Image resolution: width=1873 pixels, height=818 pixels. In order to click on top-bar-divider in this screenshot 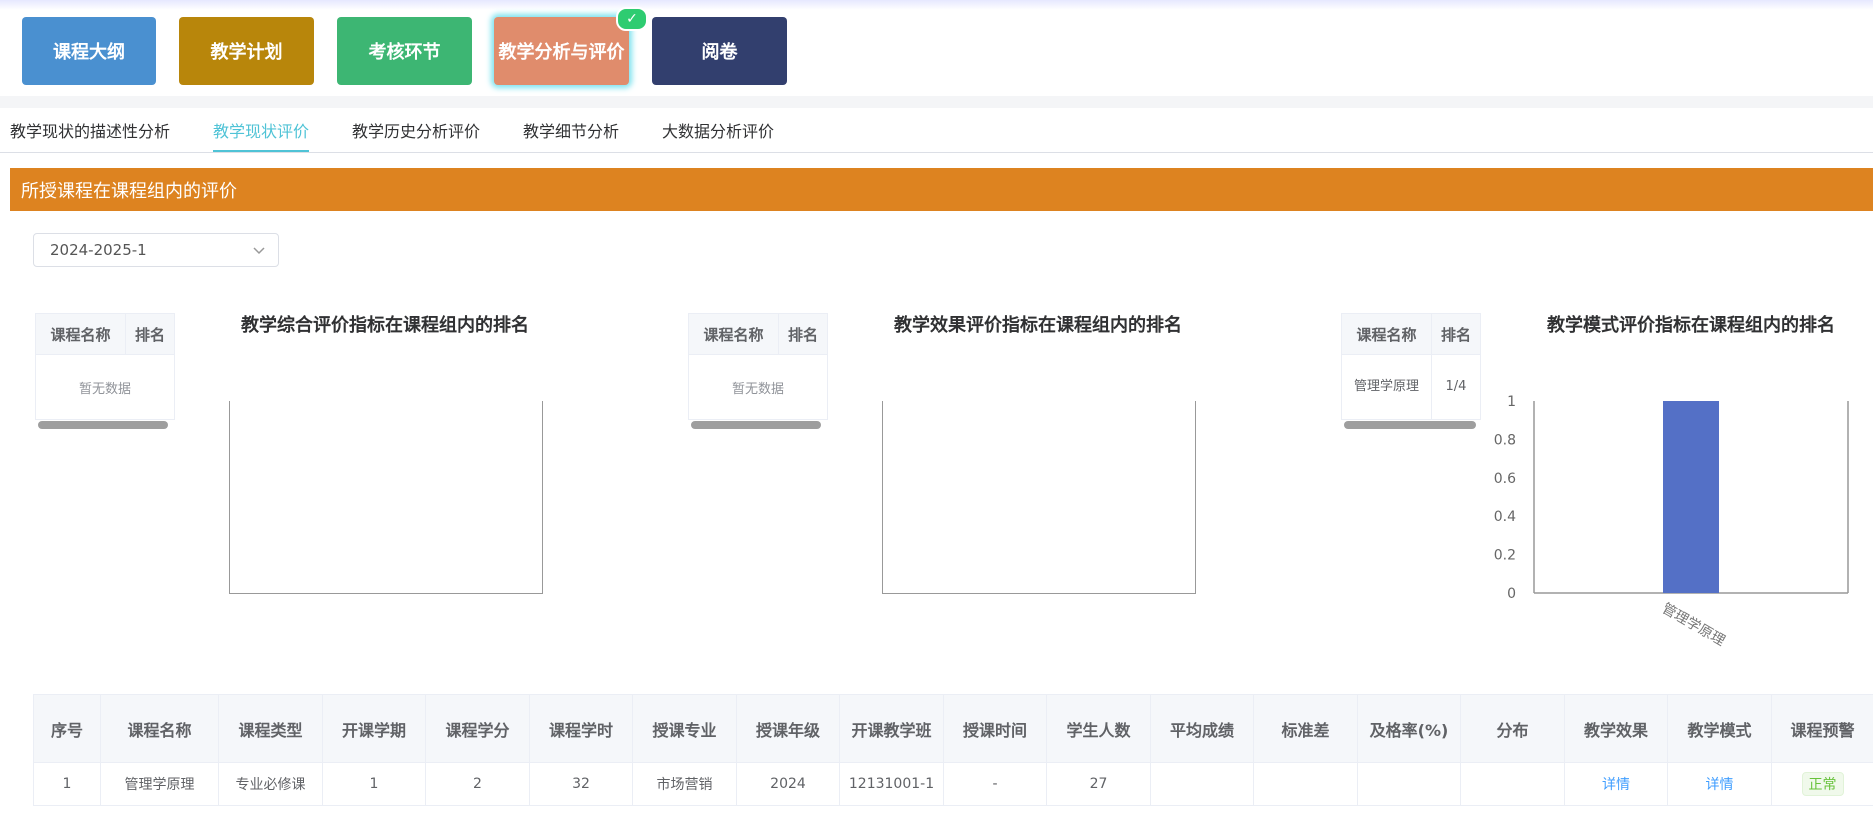, I will do `click(936, 102)`.